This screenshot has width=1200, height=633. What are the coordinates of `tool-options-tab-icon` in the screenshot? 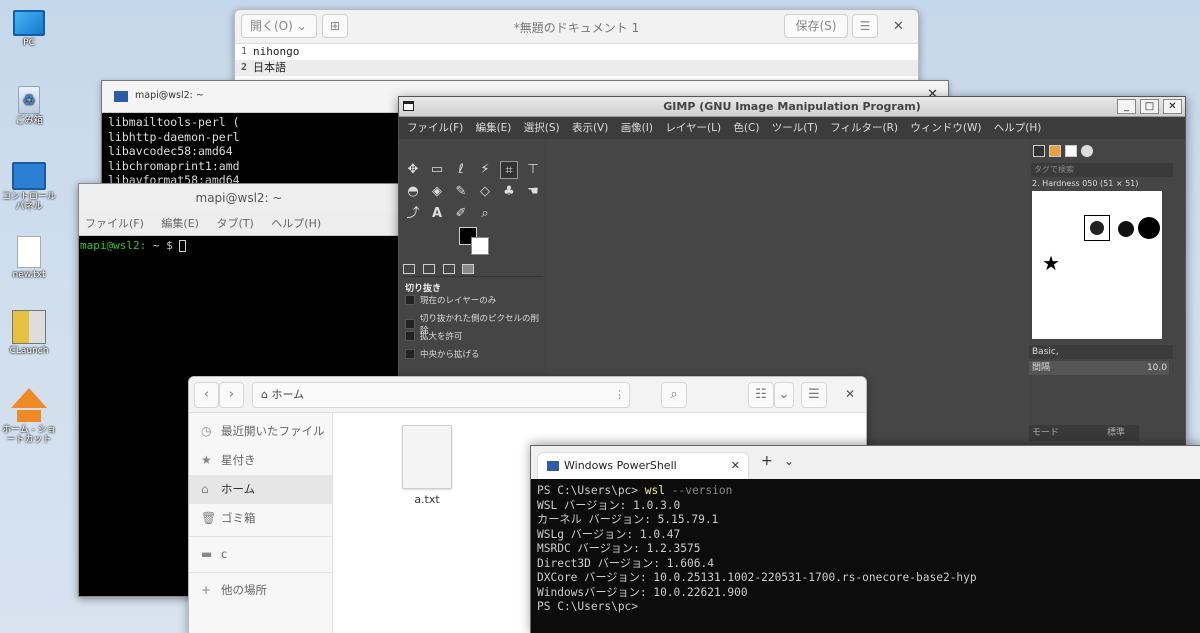 It's located at (409, 269).